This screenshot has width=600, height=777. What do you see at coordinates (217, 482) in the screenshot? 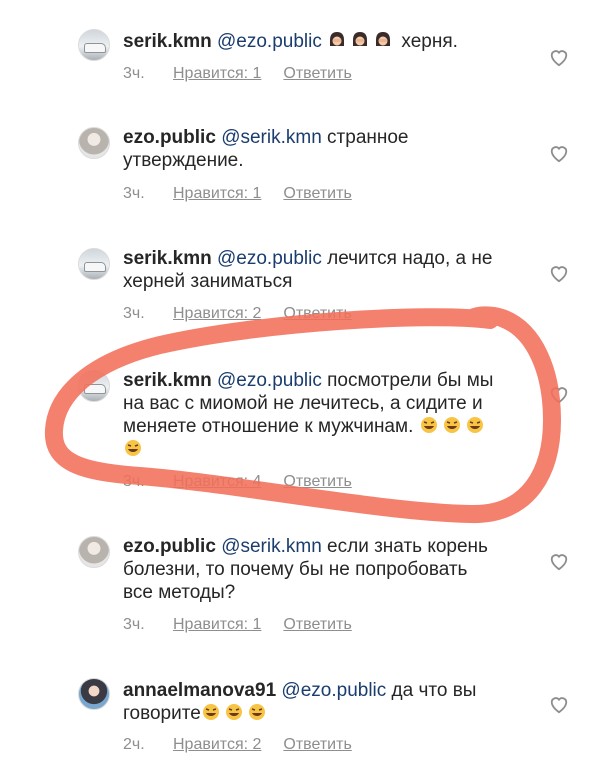
I see `likes-link: Нравится: 4` at bounding box center [217, 482].